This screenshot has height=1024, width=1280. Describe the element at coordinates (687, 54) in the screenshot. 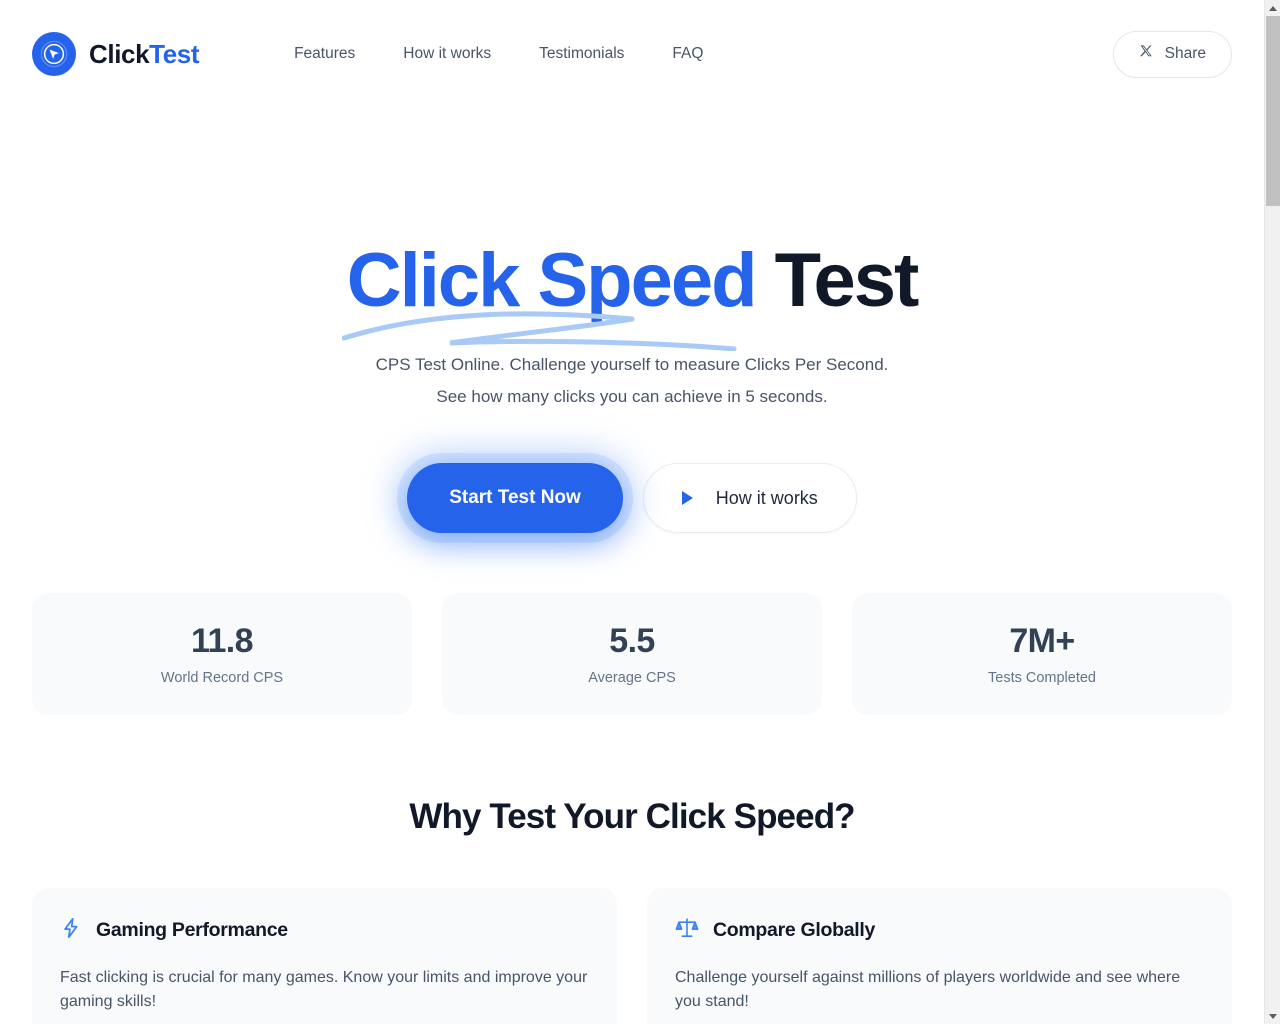

I see `nav-item-faq: FAQ` at that location.